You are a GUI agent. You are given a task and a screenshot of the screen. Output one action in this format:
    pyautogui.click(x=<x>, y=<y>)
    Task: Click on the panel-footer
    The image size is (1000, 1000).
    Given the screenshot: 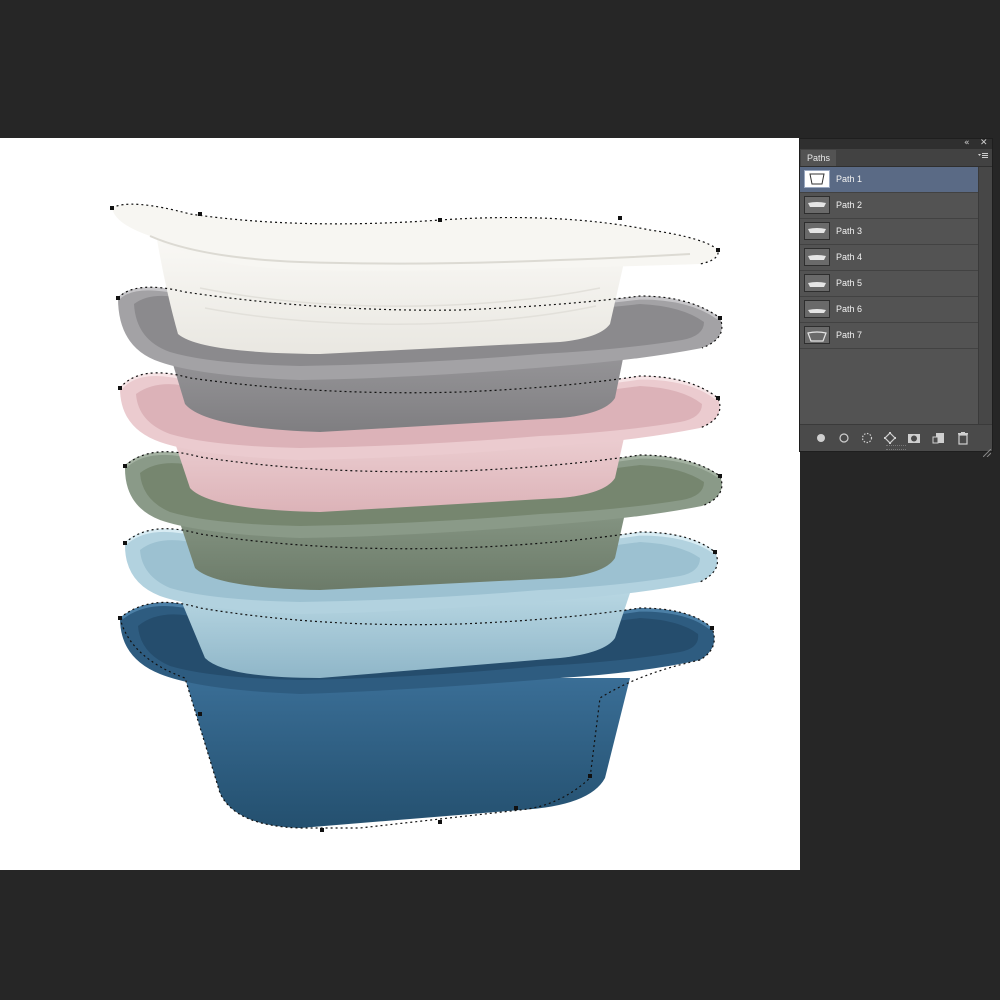 What is the action you would take?
    pyautogui.click(x=896, y=441)
    